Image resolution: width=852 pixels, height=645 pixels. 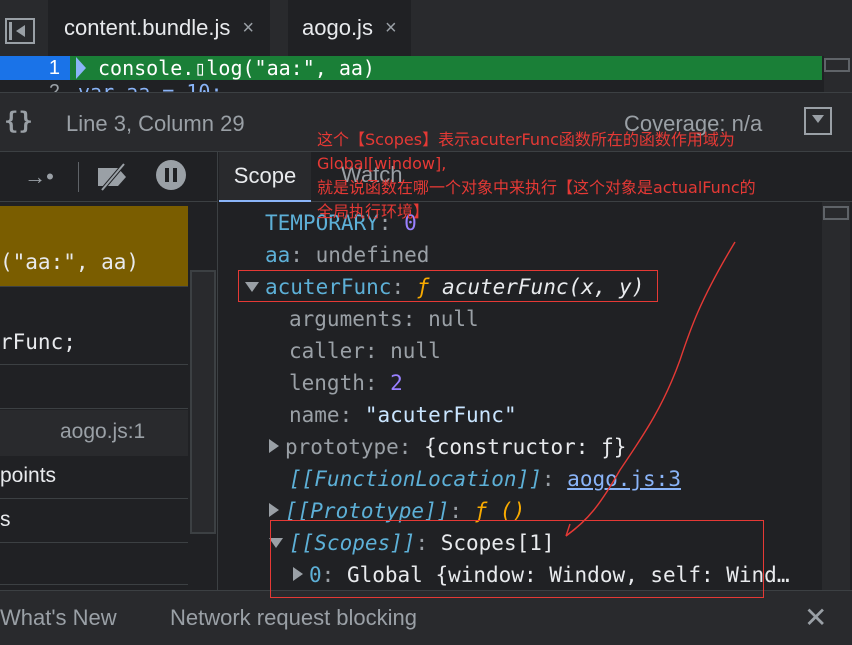 I want to click on annotation-line: 就是说函数在哪一个对象中来执行【这个对象是actualFunc的, so click(x=536, y=187).